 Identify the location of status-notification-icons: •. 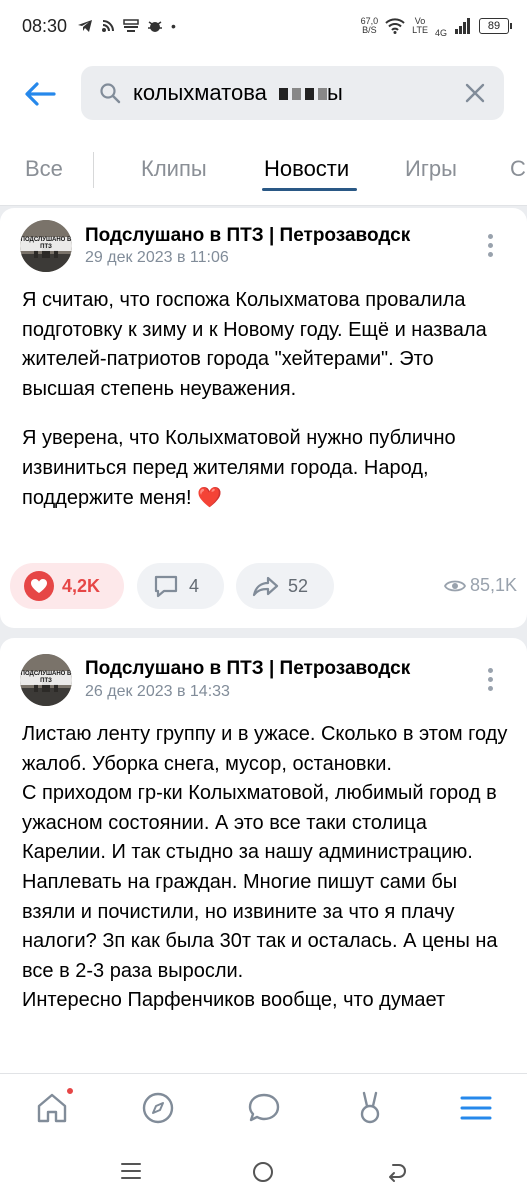
(126, 26).